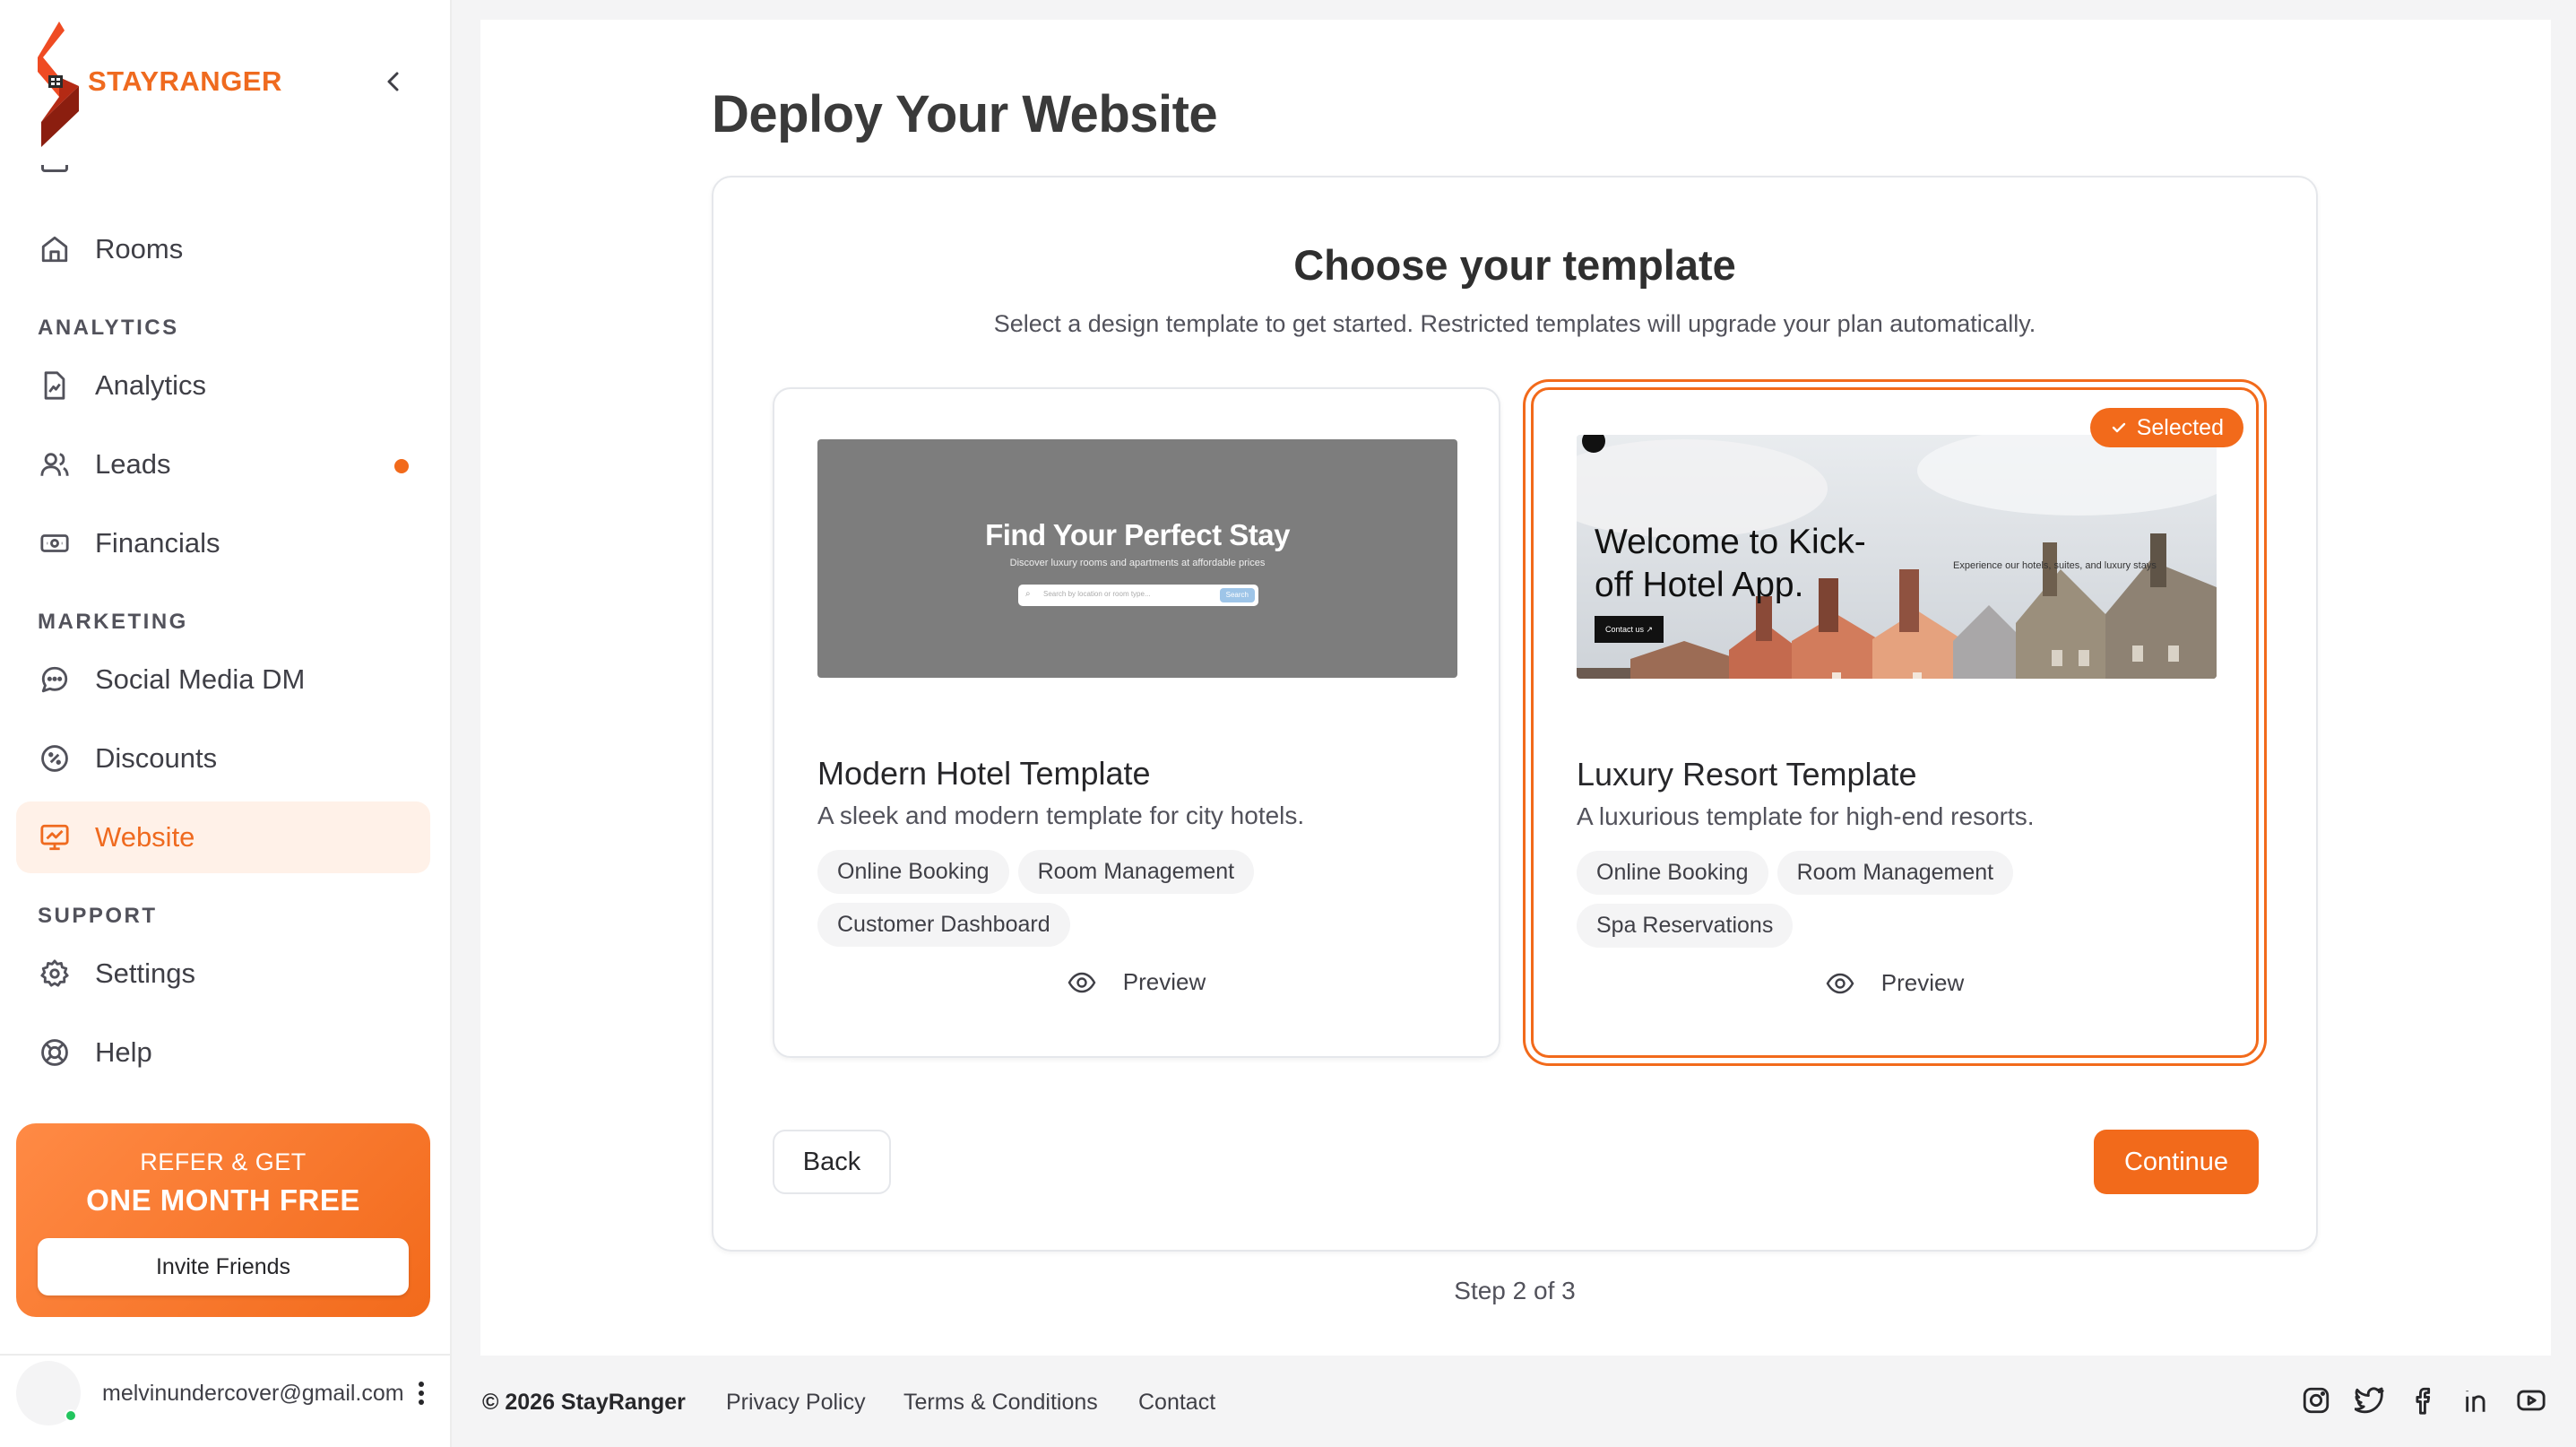 The width and height of the screenshot is (2576, 1447). I want to click on users-icon, so click(55, 464).